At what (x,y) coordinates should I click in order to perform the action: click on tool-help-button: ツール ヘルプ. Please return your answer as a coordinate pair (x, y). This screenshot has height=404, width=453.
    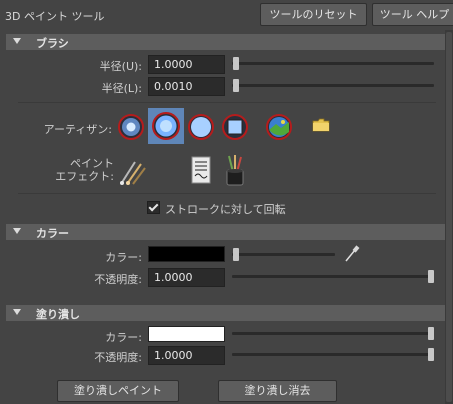
    Looking at the image, I should click on (412, 14).